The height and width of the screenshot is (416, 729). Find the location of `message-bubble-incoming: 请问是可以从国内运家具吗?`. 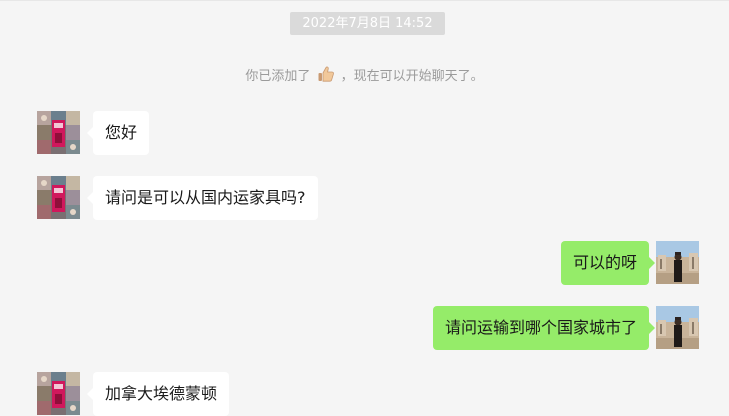

message-bubble-incoming: 请问是可以从国内运家具吗? is located at coordinates (202, 198).